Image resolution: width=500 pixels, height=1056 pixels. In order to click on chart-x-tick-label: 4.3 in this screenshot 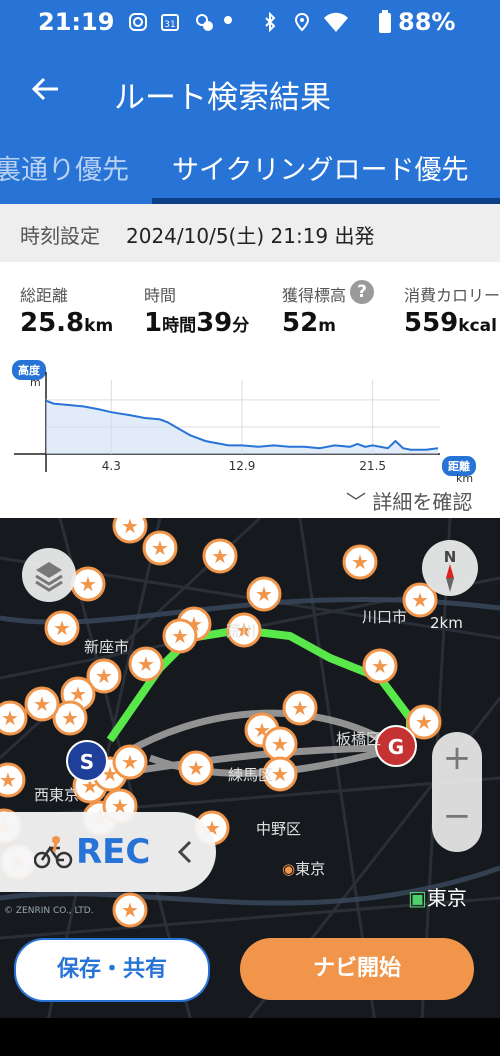, I will do `click(111, 466)`.